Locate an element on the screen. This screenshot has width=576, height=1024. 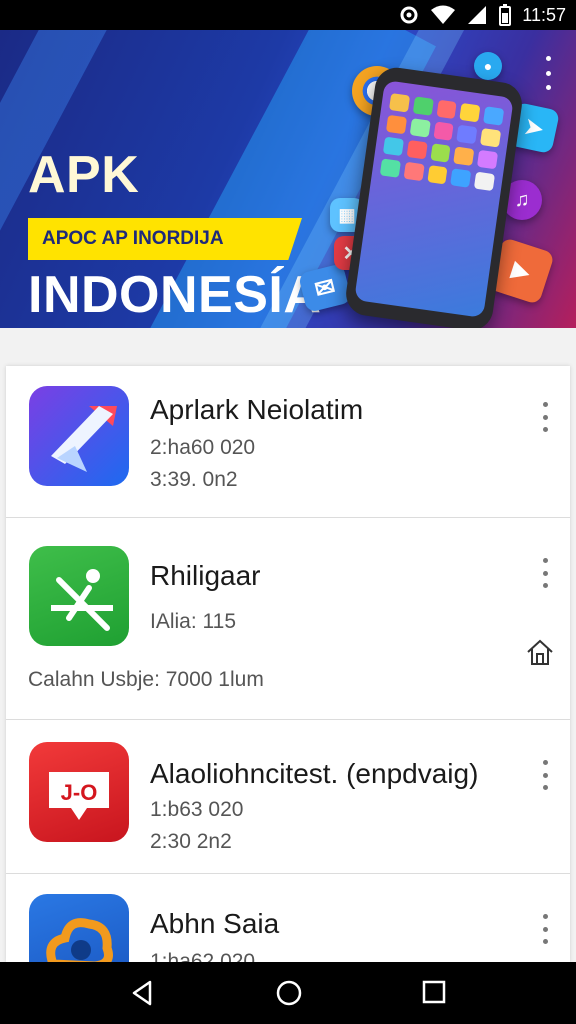
x-app-icon is located at coordinates (79, 596).